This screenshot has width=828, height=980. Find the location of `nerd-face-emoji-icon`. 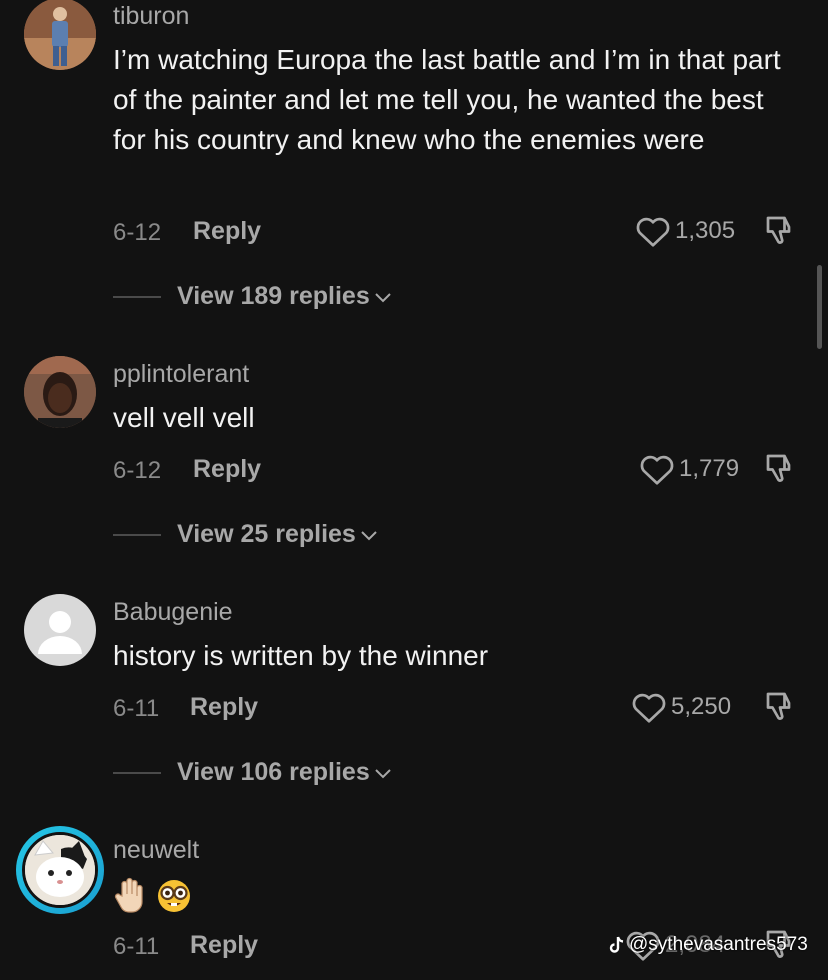

nerd-face-emoji-icon is located at coordinates (174, 896).